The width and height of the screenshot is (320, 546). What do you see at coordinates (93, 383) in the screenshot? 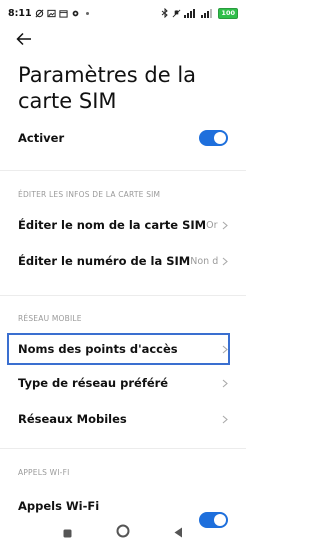
I see `preferred-network-type-label: Type de réseau préféré` at bounding box center [93, 383].